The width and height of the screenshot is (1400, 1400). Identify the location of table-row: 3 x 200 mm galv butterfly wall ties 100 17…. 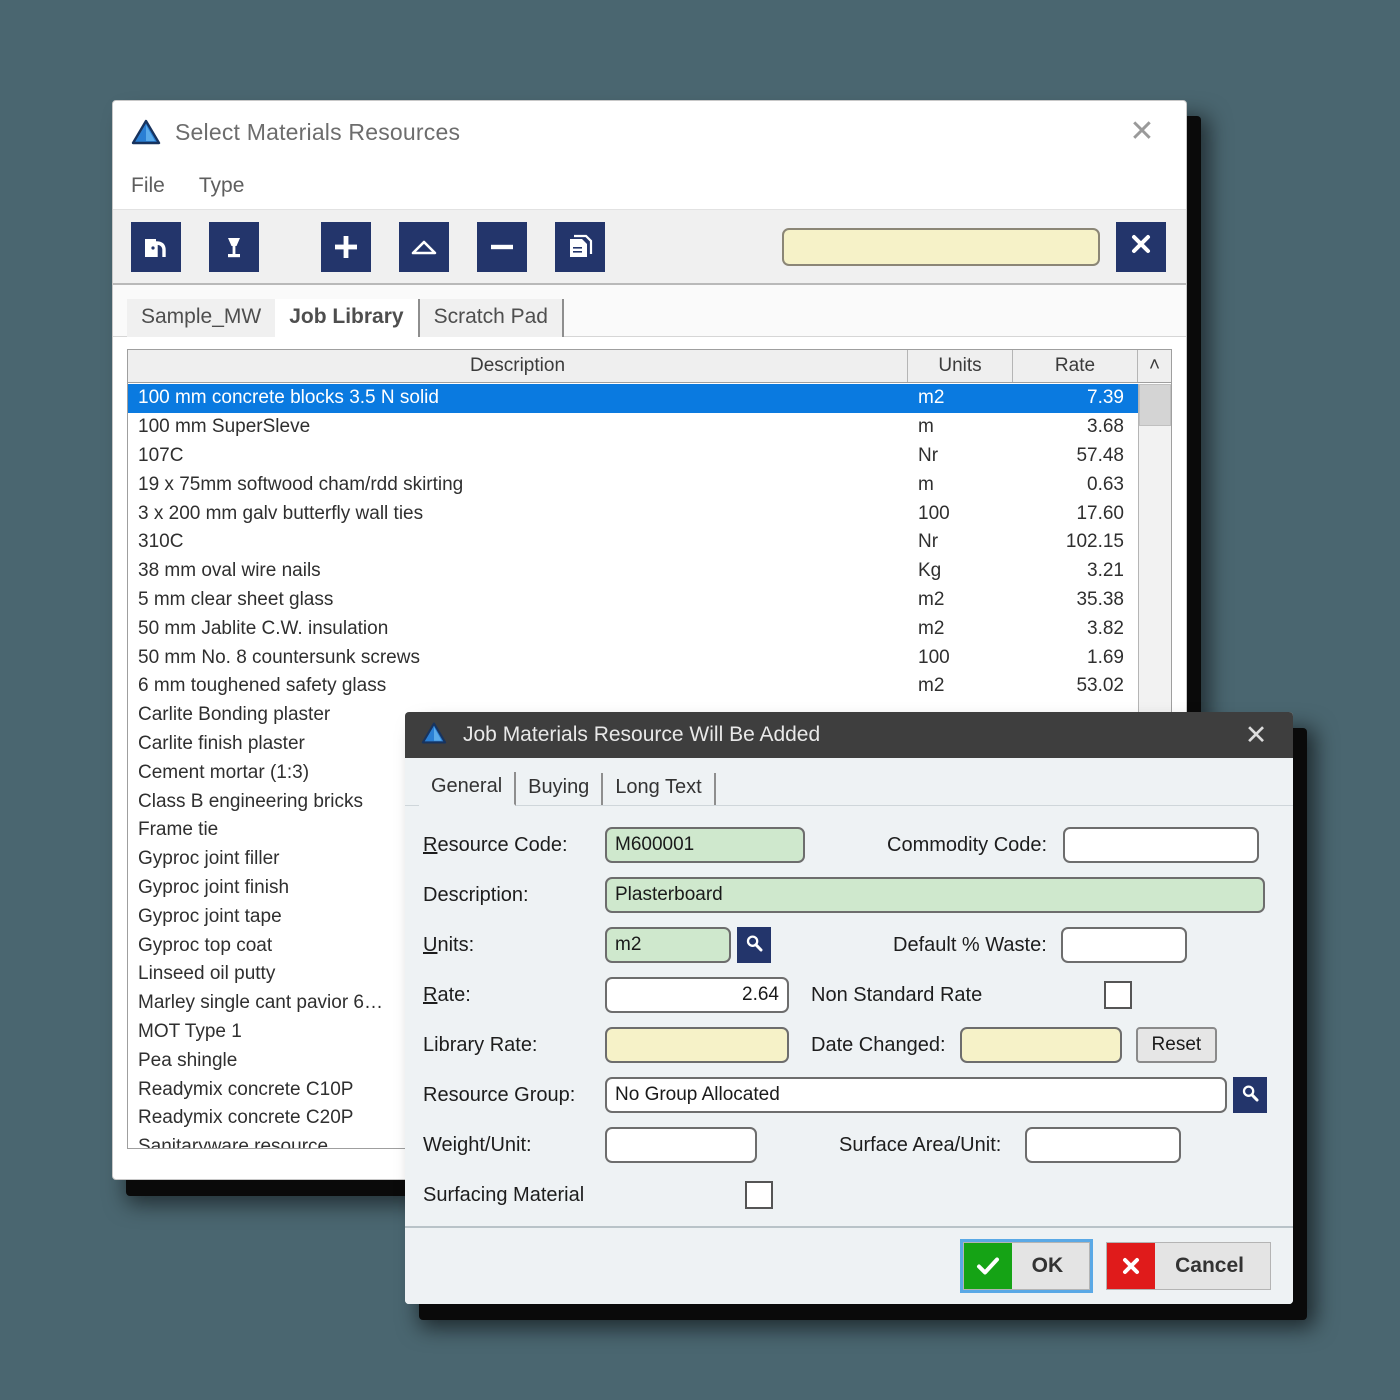
(633, 513).